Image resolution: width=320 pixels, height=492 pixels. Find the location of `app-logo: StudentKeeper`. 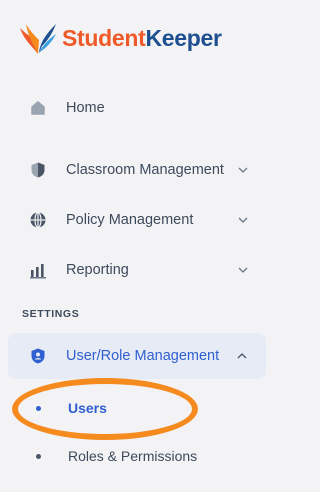

app-logo: StudentKeeper is located at coordinates (120, 38).